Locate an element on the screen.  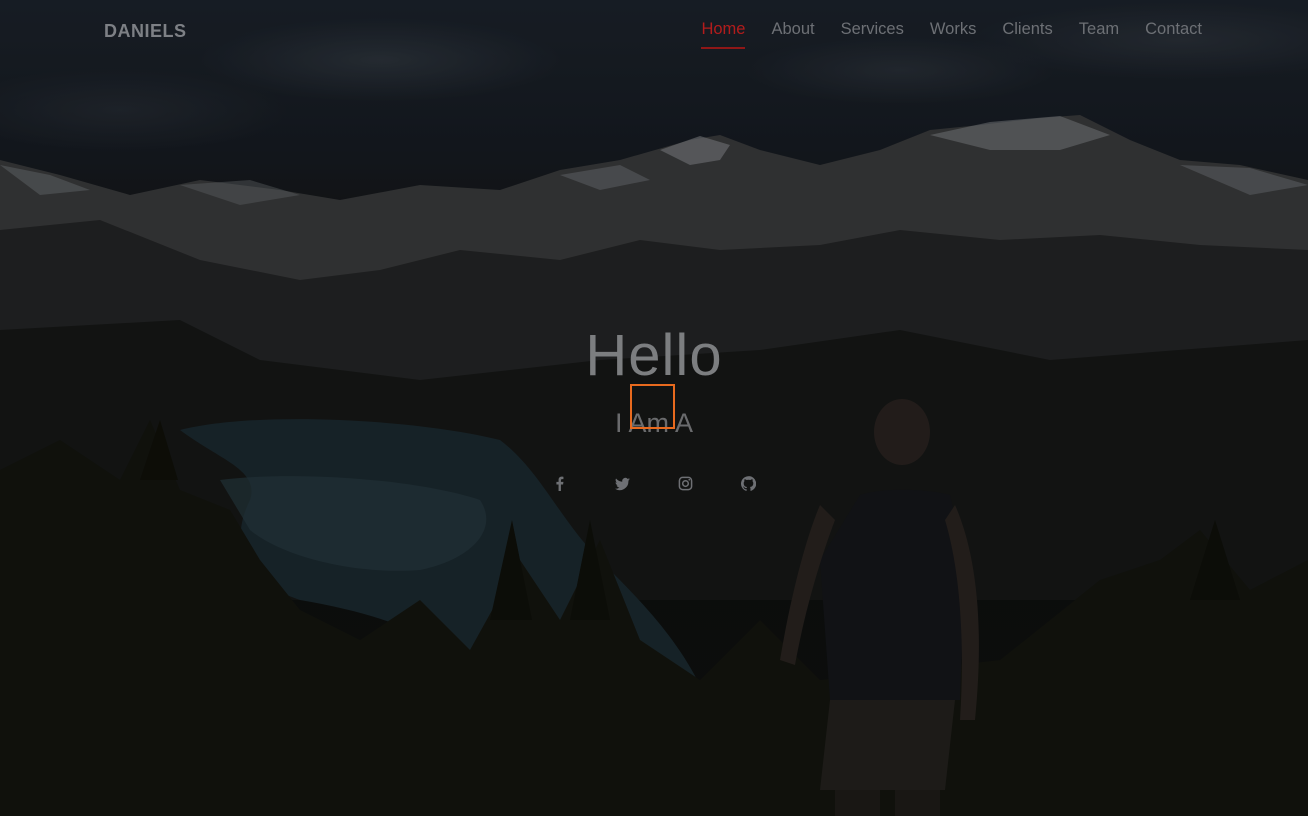
cursor-highlight-box is located at coordinates (652, 406).